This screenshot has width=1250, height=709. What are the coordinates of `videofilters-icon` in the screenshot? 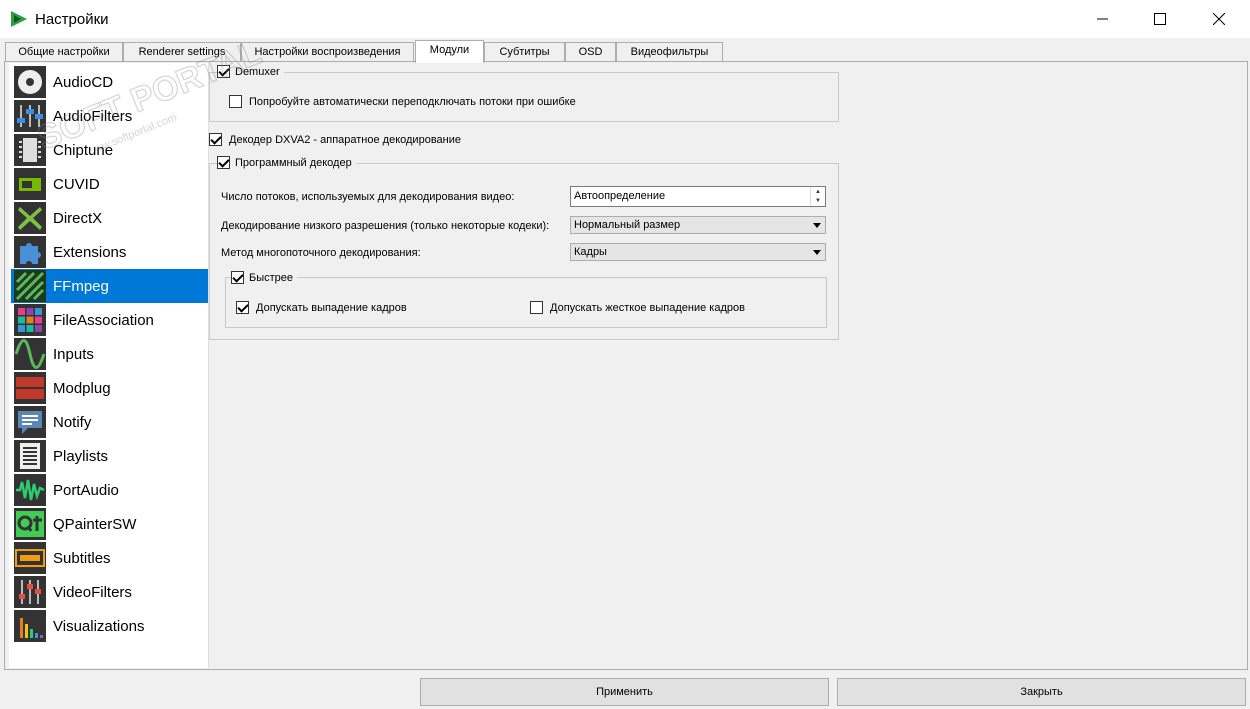 It's located at (30, 592).